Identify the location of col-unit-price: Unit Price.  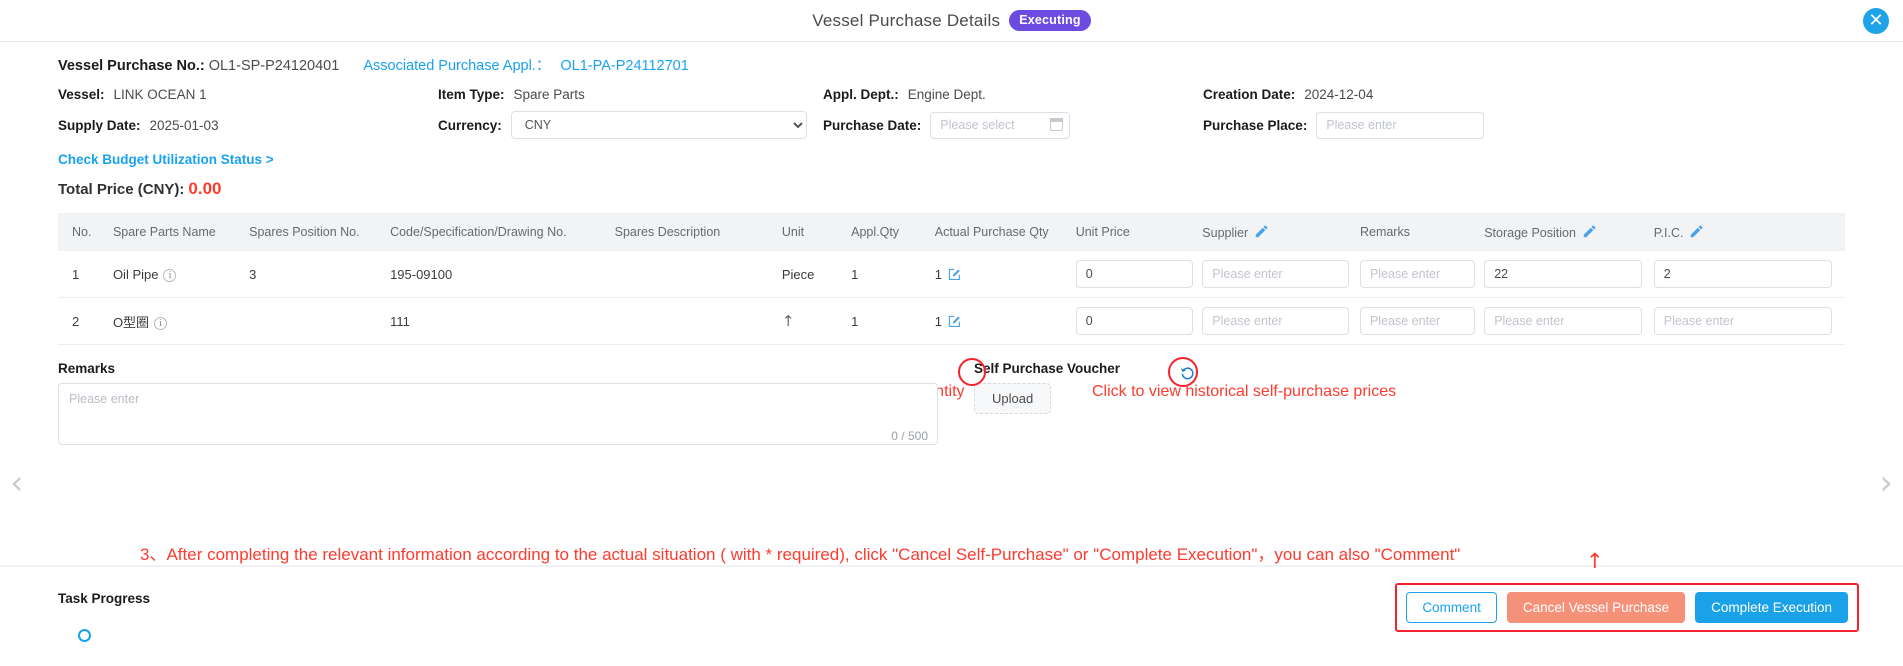
(1139, 232).